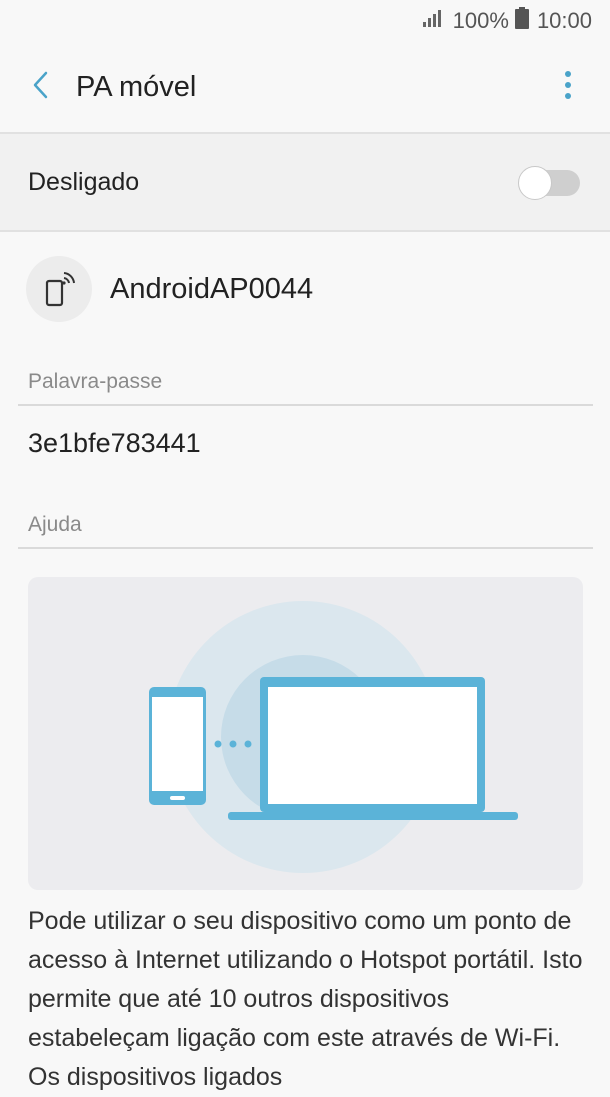  I want to click on back-chevron-icon, so click(41, 87).